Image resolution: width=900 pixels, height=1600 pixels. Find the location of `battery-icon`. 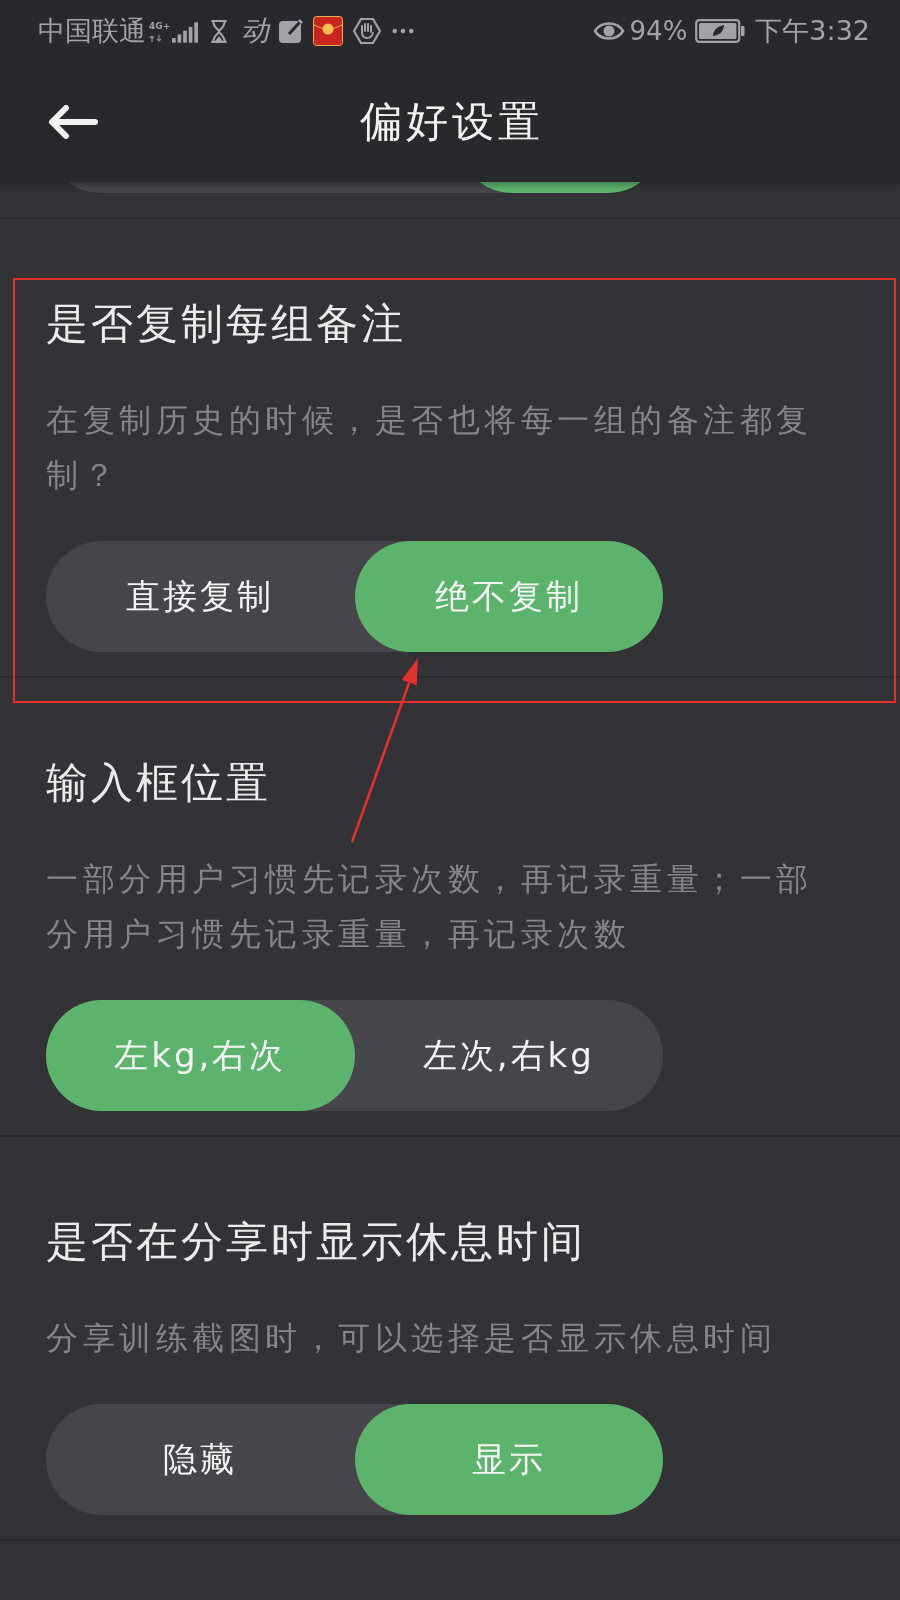

battery-icon is located at coordinates (720, 31).